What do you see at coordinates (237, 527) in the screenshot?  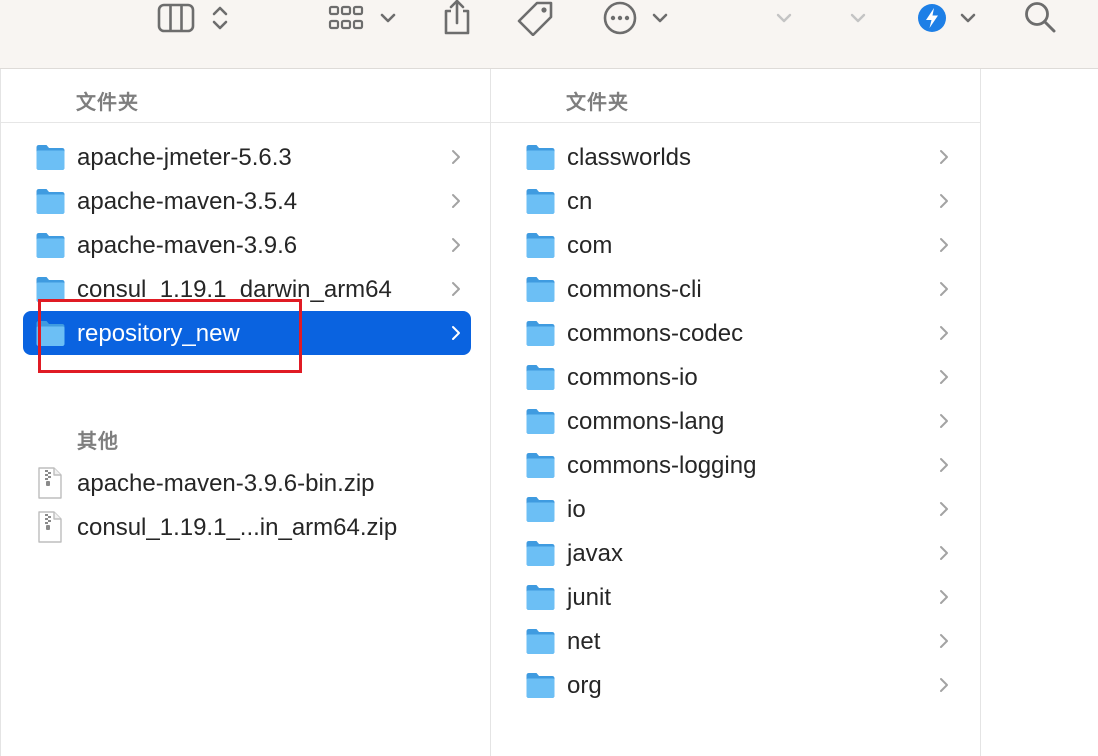 I see `file-name: consul_1.19.1_...in_arm64.zip` at bounding box center [237, 527].